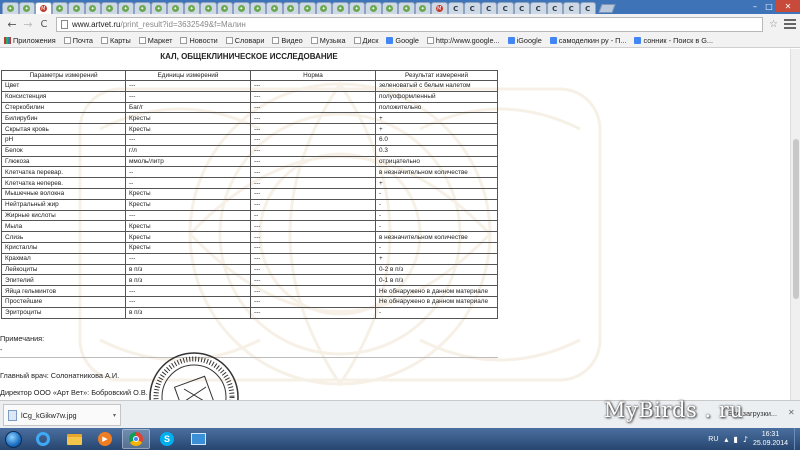 This screenshot has height=450, width=800. What do you see at coordinates (755, 6) in the screenshot?
I see `minimize-button: –` at bounding box center [755, 6].